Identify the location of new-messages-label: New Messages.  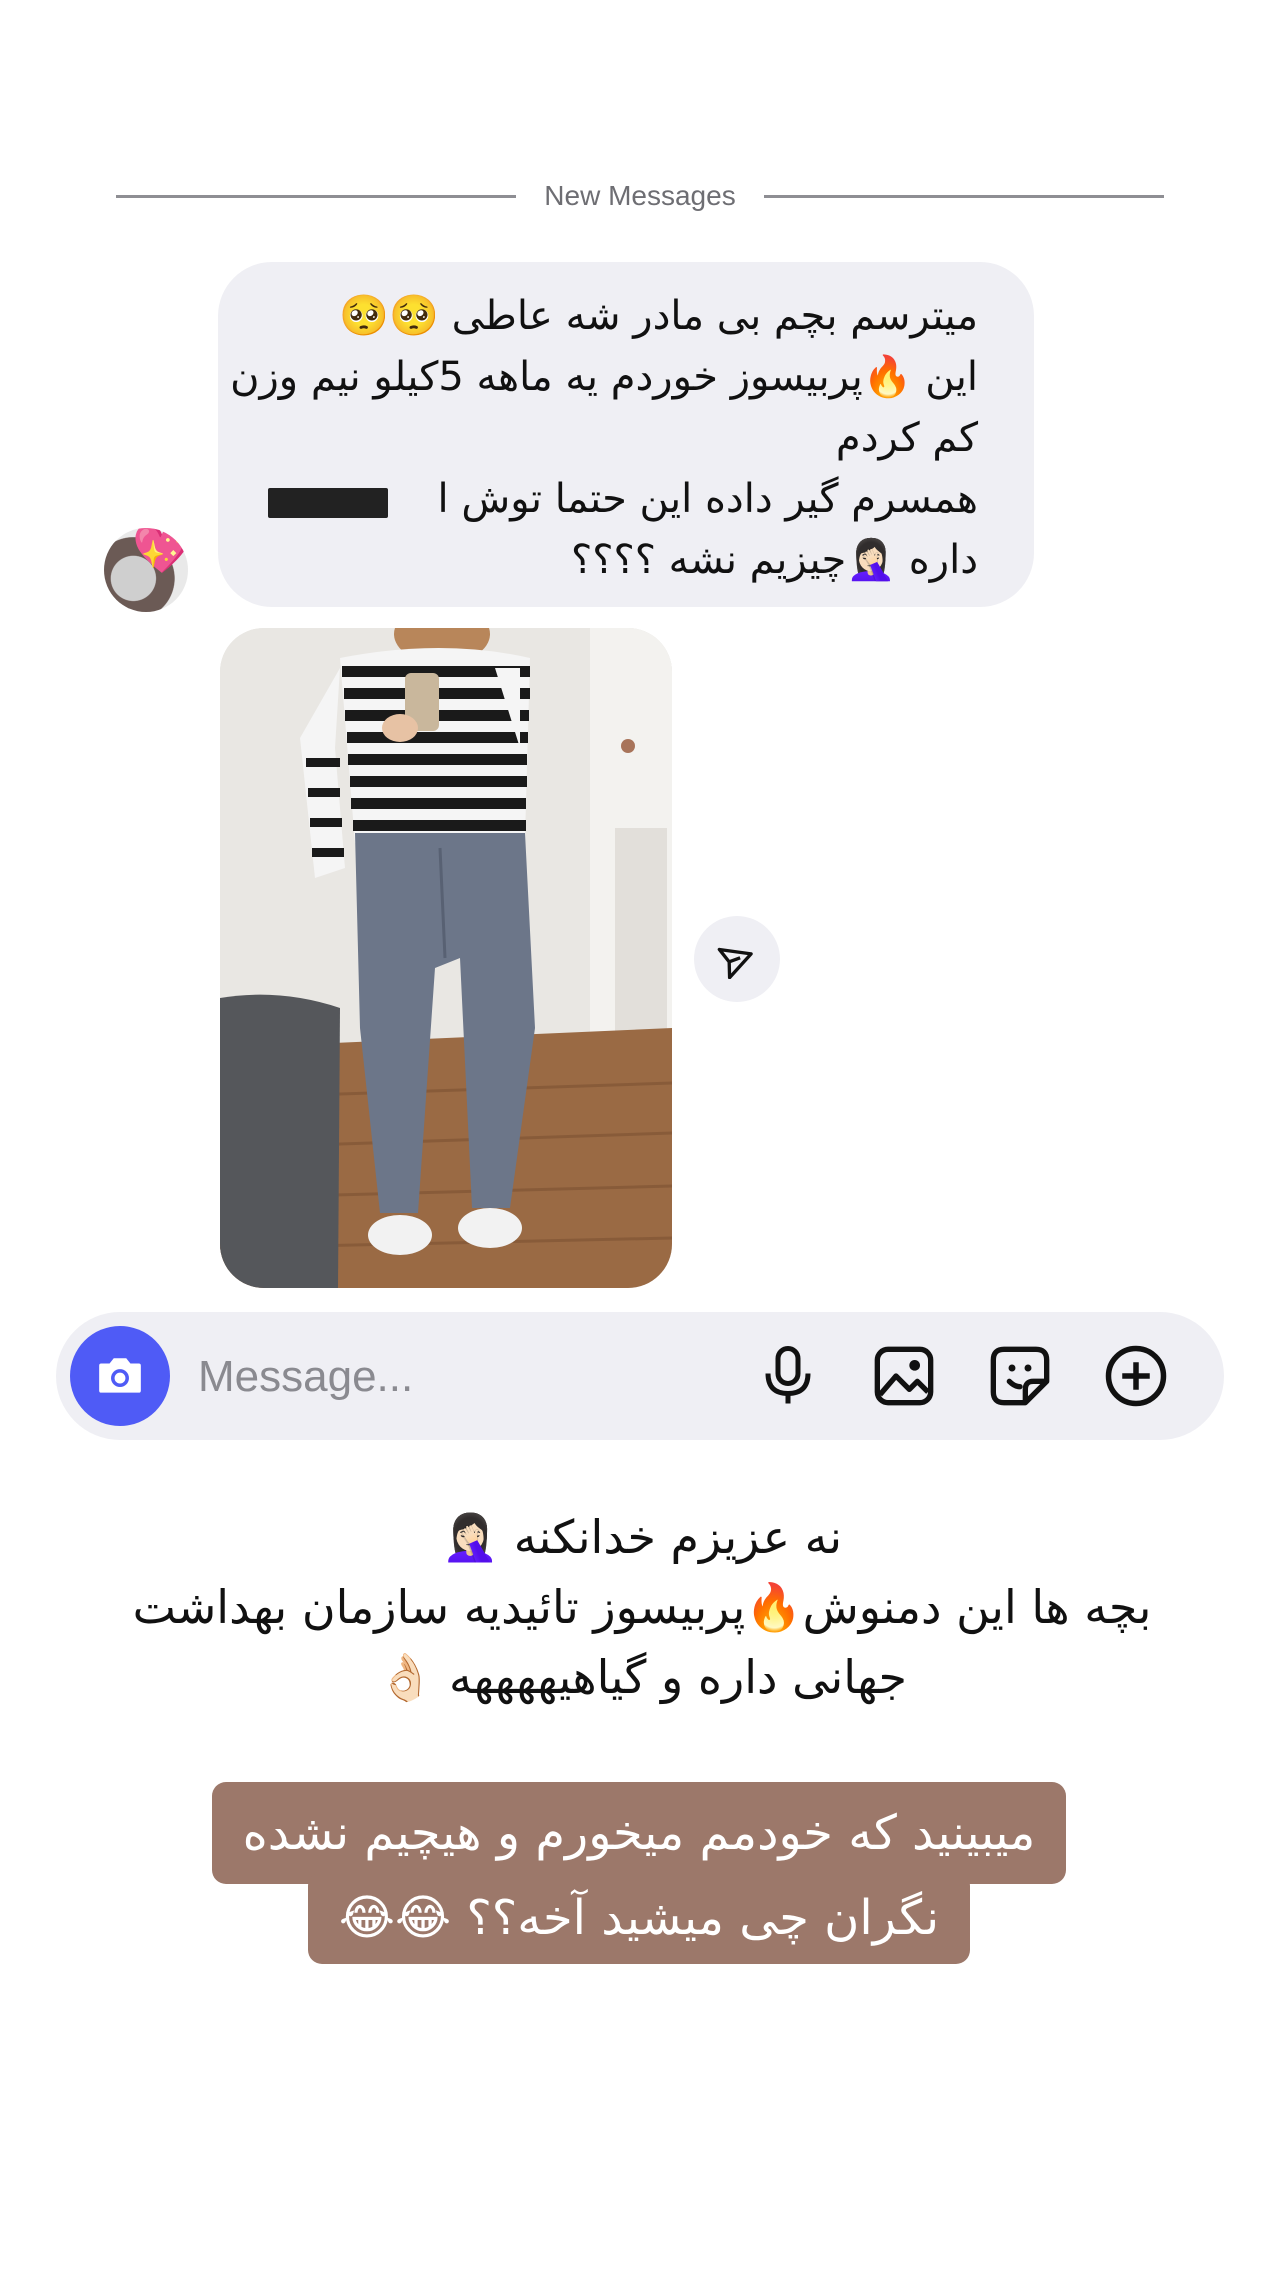
(640, 195).